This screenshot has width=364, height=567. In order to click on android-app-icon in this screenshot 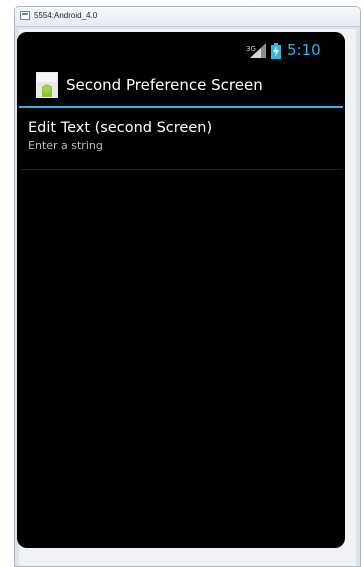, I will do `click(47, 85)`.